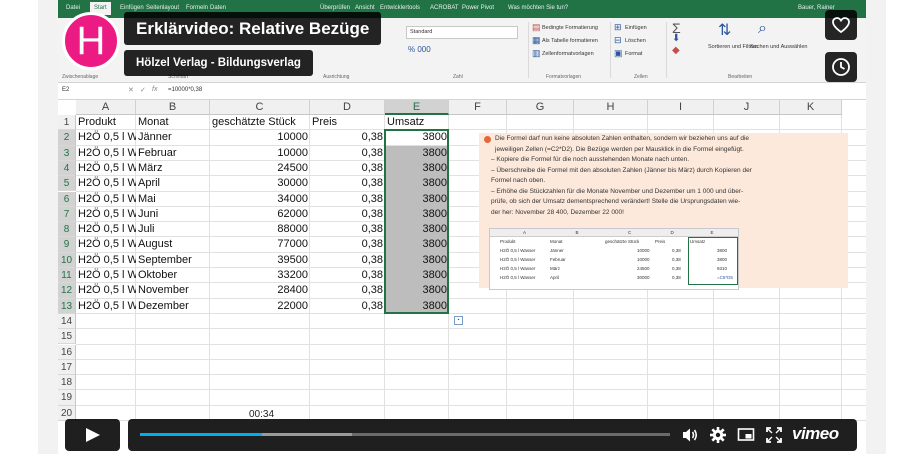  I want to click on cell-d9: 0,38, so click(347, 244).